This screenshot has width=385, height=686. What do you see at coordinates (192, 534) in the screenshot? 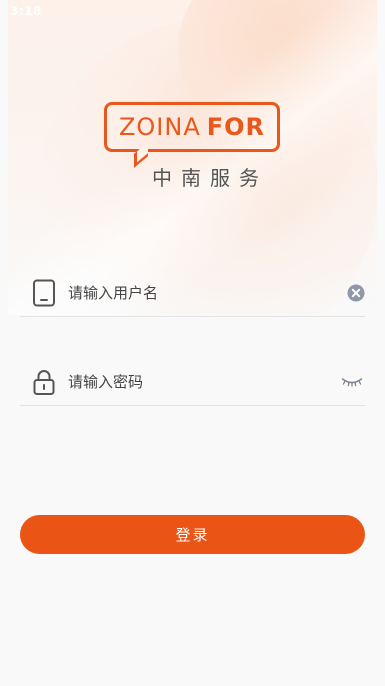
I see `login-button: 登录` at bounding box center [192, 534].